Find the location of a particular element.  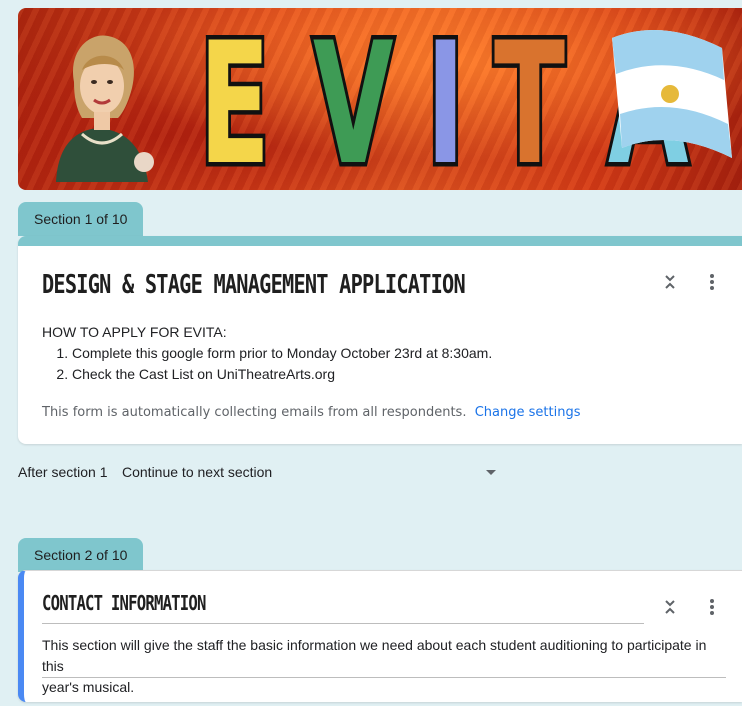

section-2-tab-label: Section 2 of 10 is located at coordinates (81, 555).